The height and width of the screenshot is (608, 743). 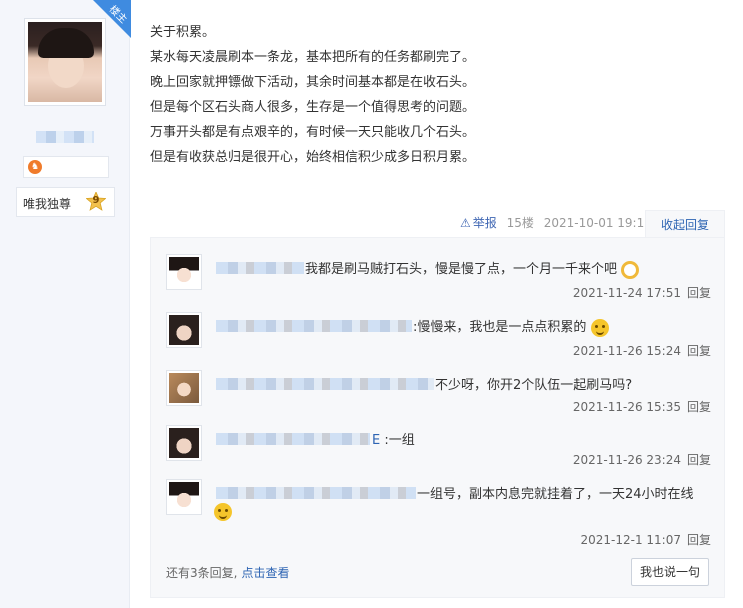 What do you see at coordinates (376, 440) in the screenshot?
I see `mention-link: E` at bounding box center [376, 440].